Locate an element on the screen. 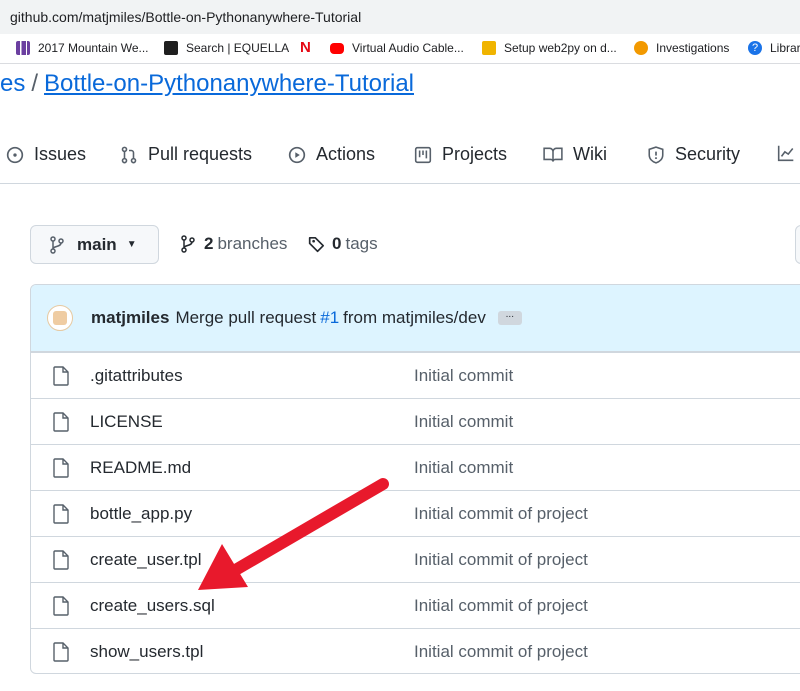 The image size is (800, 691). tab-projects: Projects is located at coordinates (460, 154).